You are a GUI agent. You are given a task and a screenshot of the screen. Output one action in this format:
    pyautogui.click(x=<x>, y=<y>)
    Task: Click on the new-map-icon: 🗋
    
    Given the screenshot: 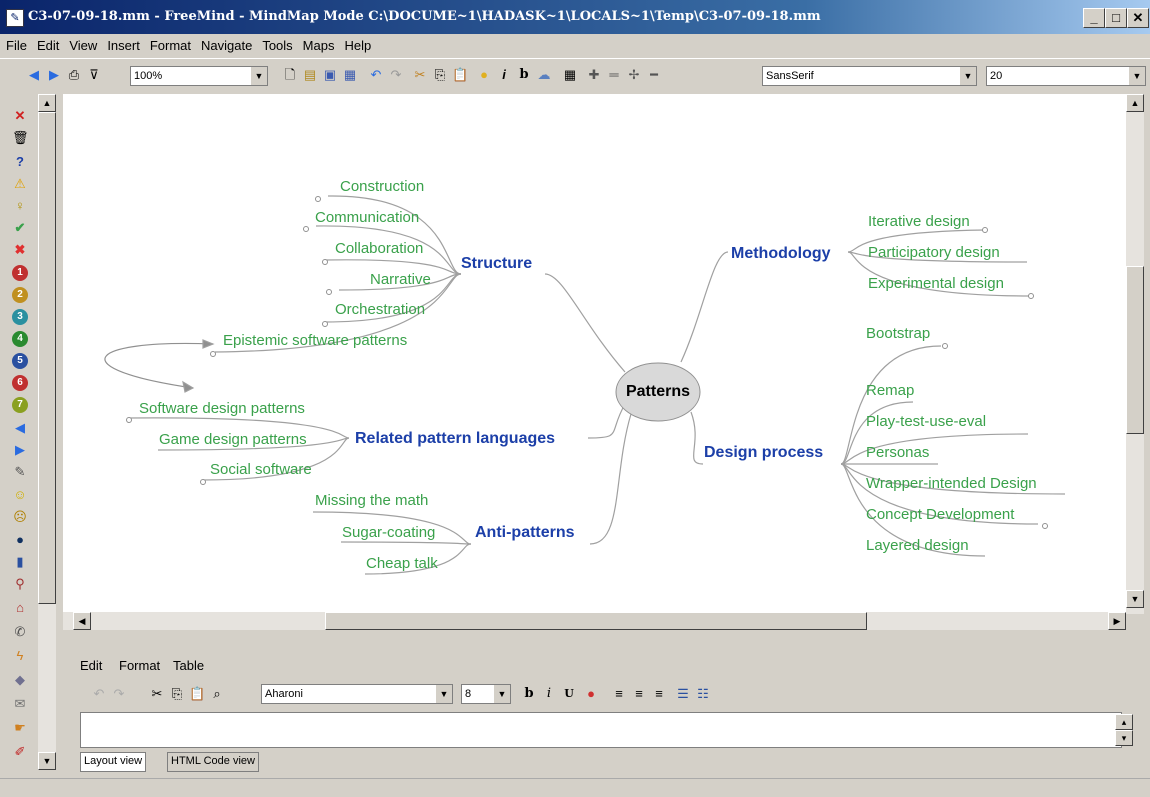 What is the action you would take?
    pyautogui.click(x=290, y=75)
    